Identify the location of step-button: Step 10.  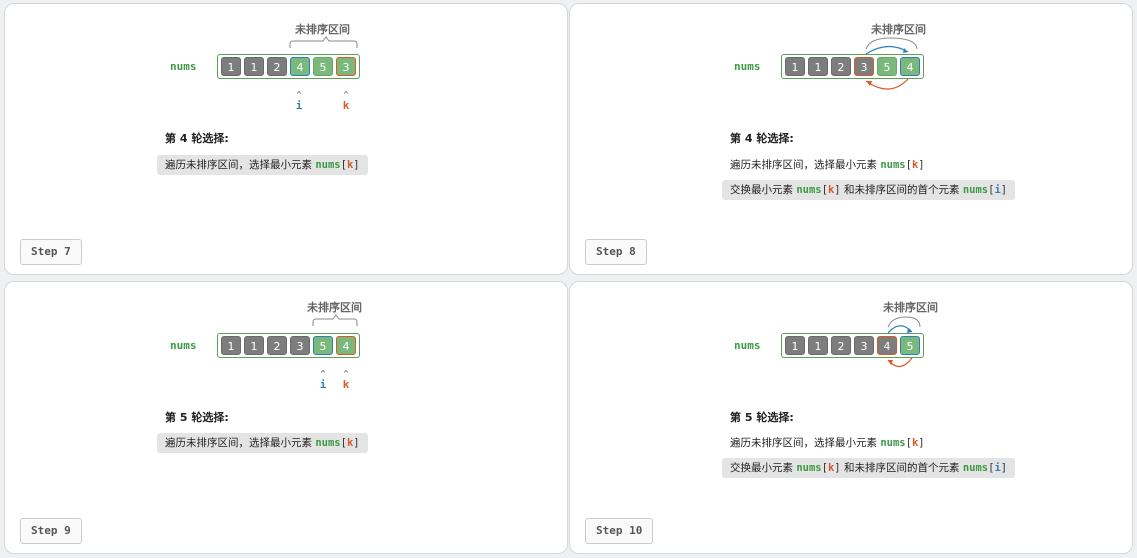
(619, 531).